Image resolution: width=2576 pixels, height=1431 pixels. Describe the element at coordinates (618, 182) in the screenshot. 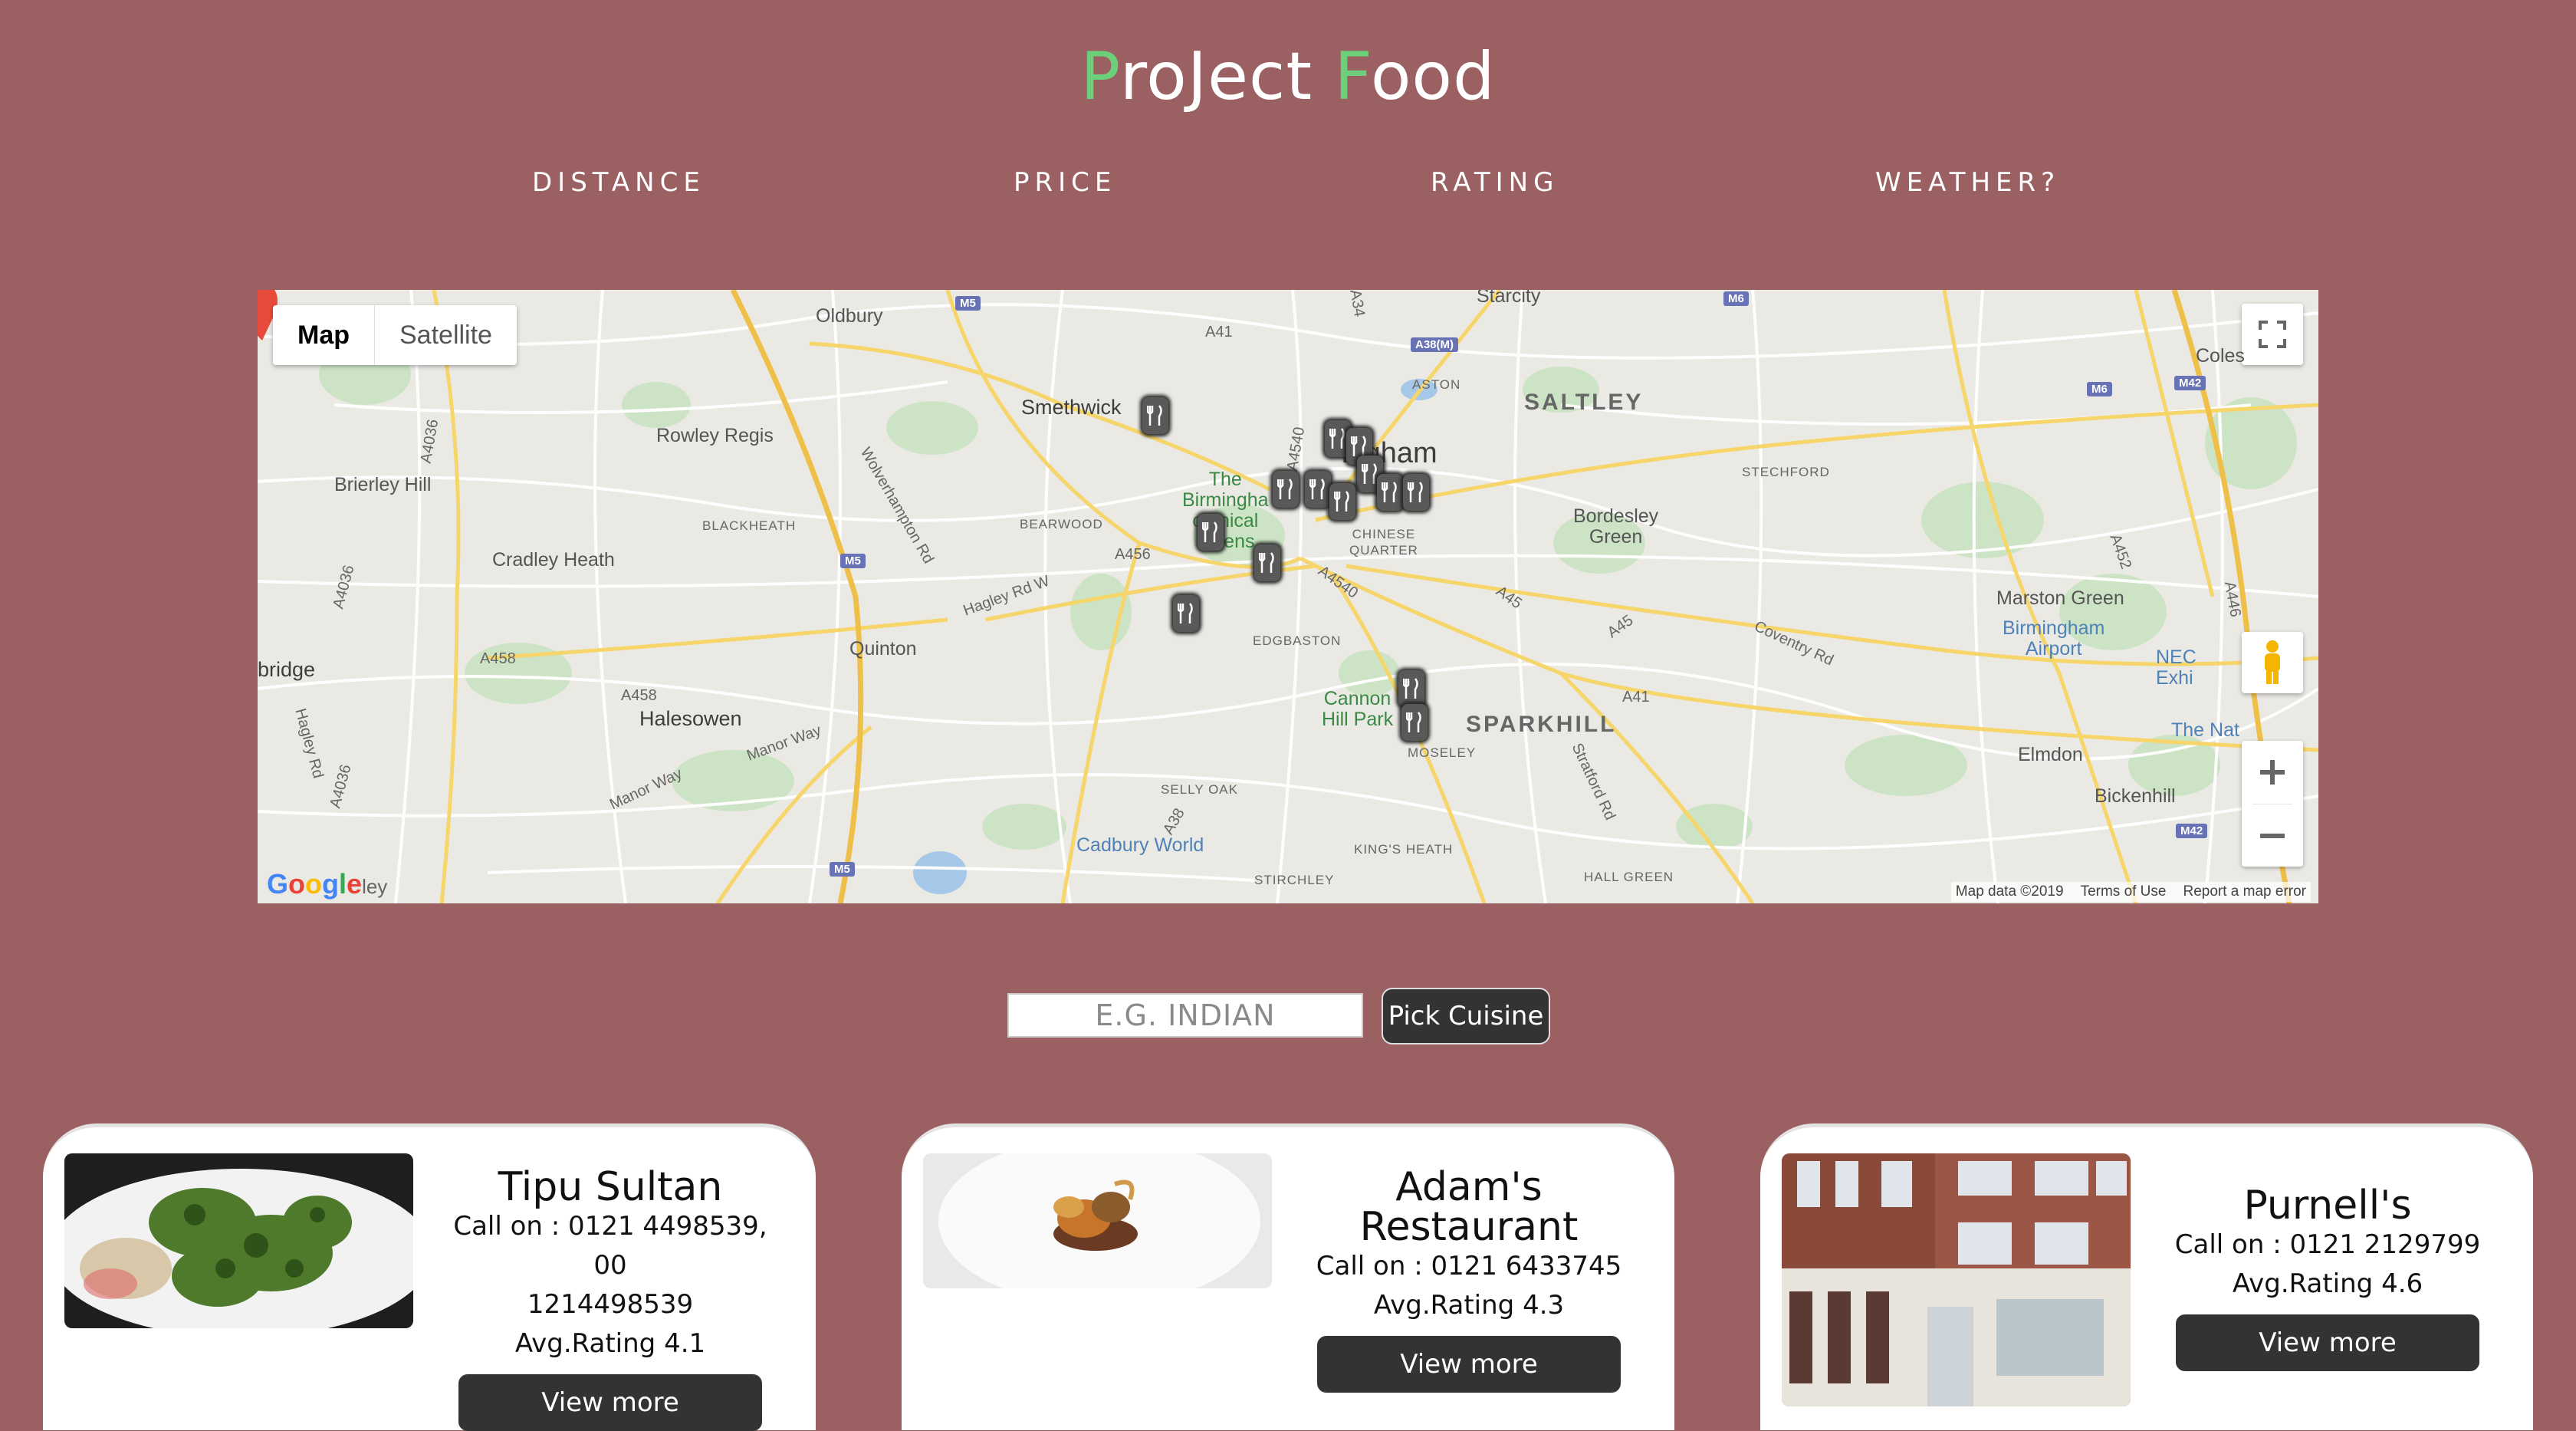

I see `nav-distance: DISTANCE` at that location.